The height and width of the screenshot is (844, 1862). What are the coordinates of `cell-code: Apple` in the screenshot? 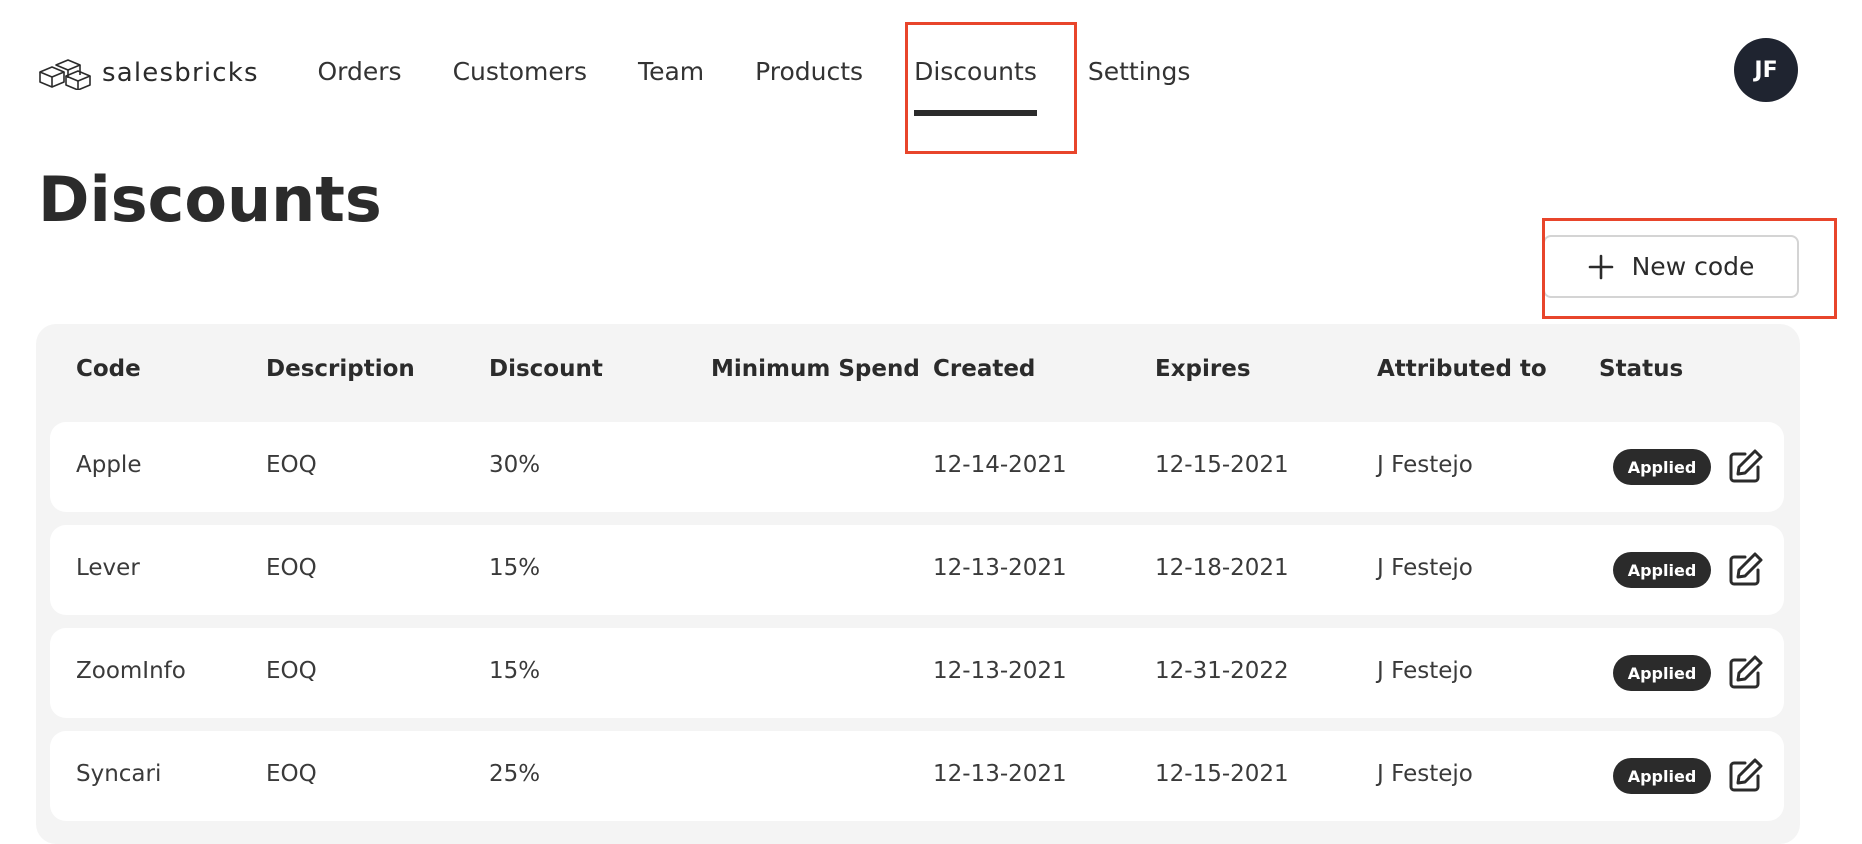 It's located at (109, 465).